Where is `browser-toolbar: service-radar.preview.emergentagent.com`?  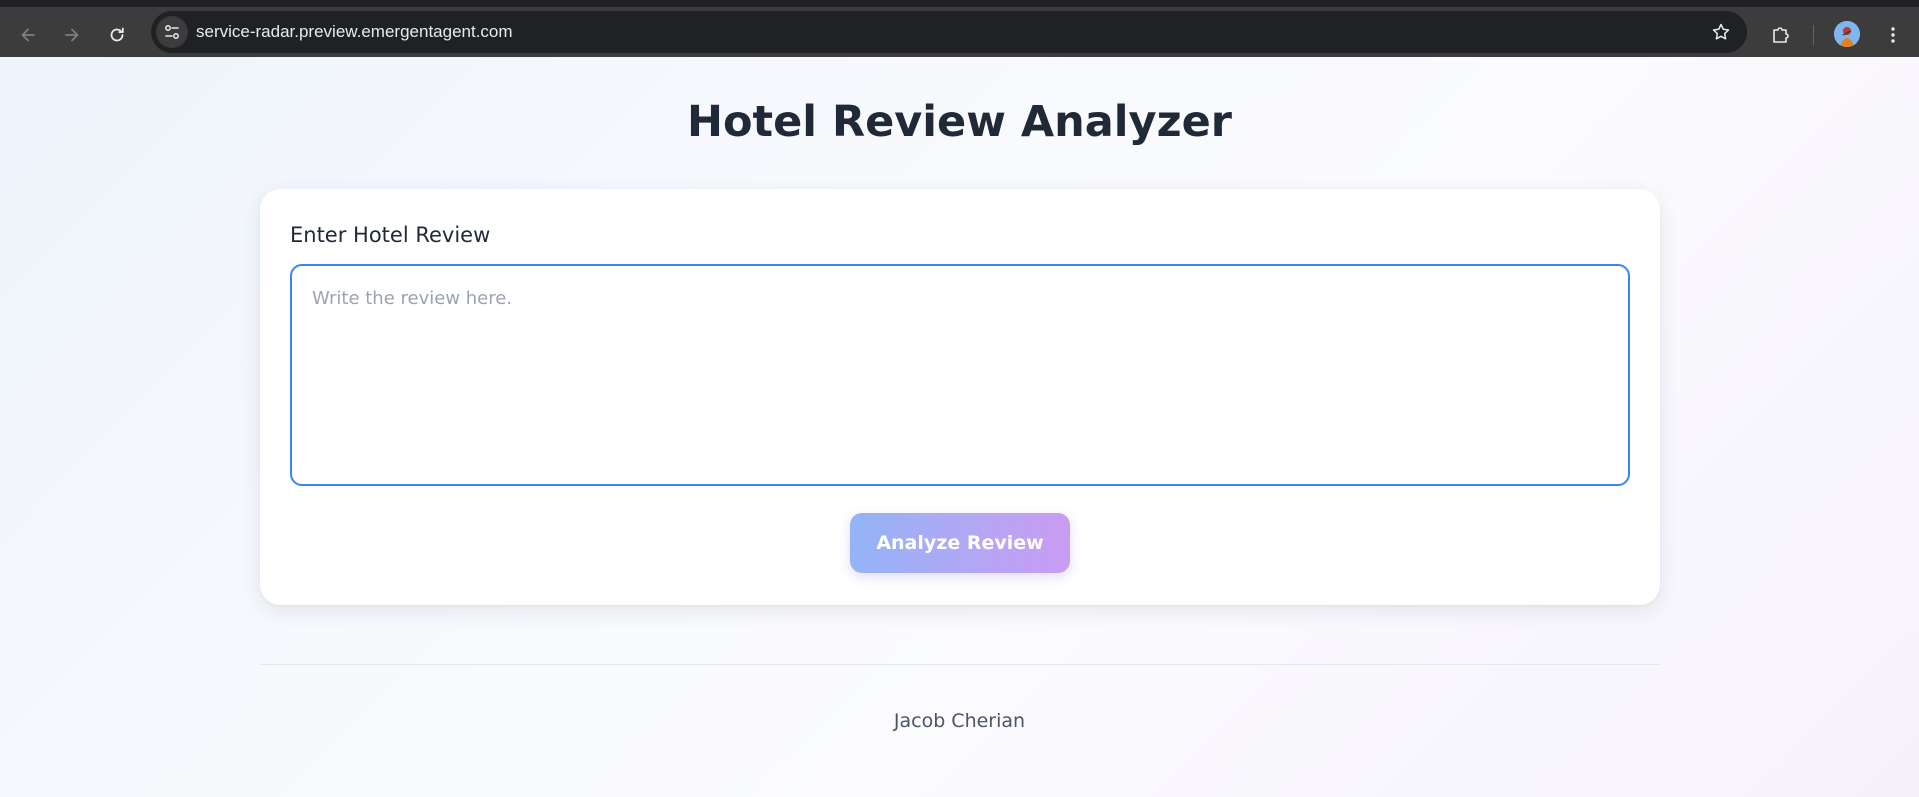 browser-toolbar: service-radar.preview.emergentagent.com is located at coordinates (959, 28).